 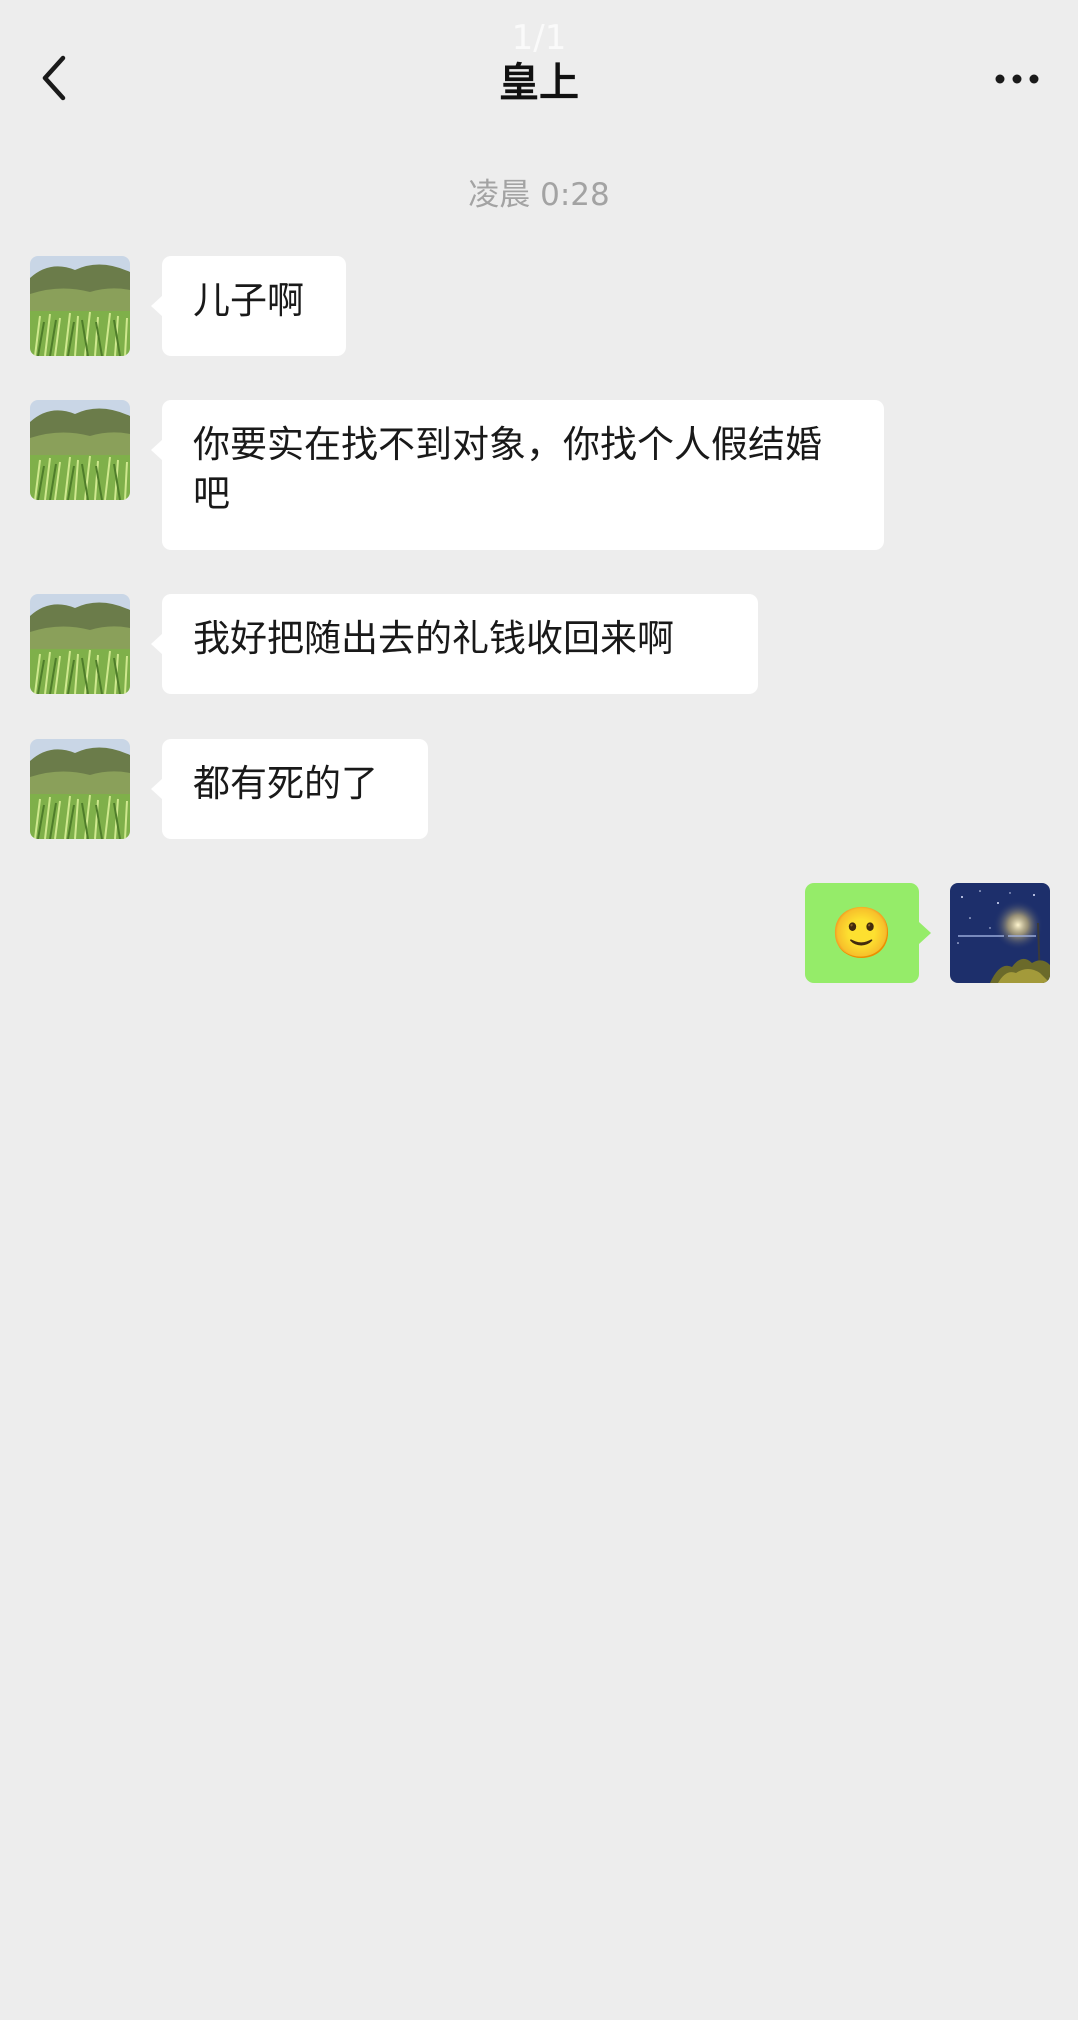 I want to click on night-sky-avatar-image, so click(x=1000, y=933).